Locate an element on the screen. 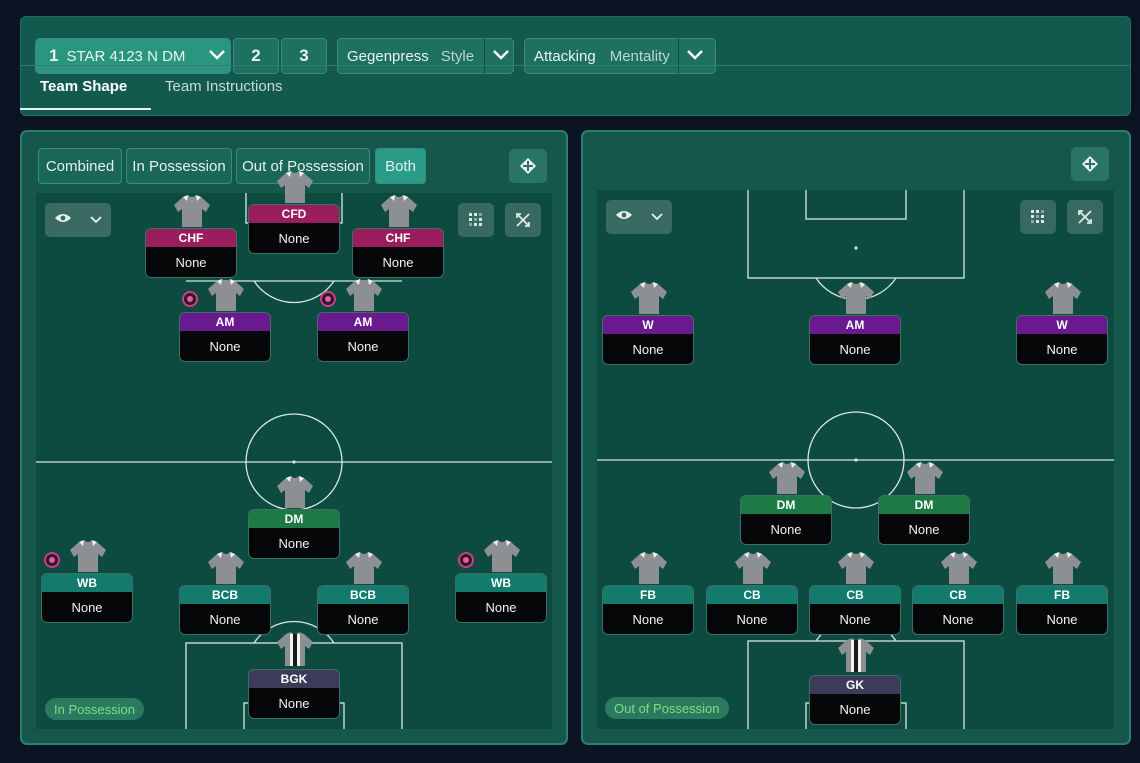  player-role: CHF is located at coordinates (398, 238).